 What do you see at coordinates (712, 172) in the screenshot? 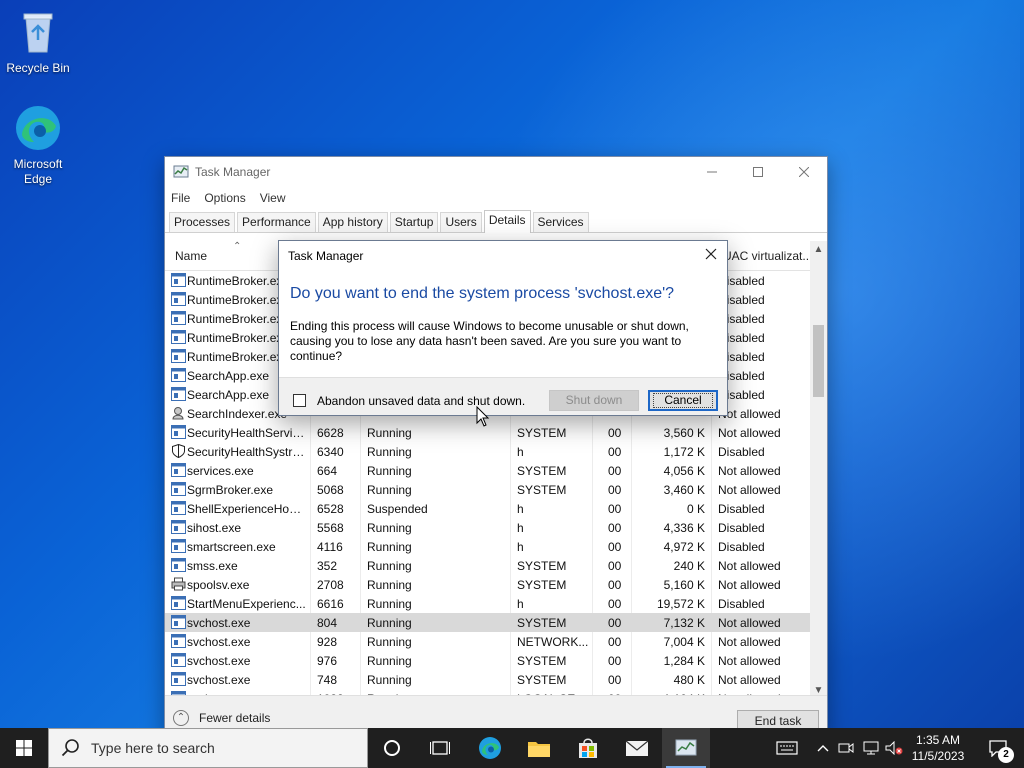
I see `minimize-button` at bounding box center [712, 172].